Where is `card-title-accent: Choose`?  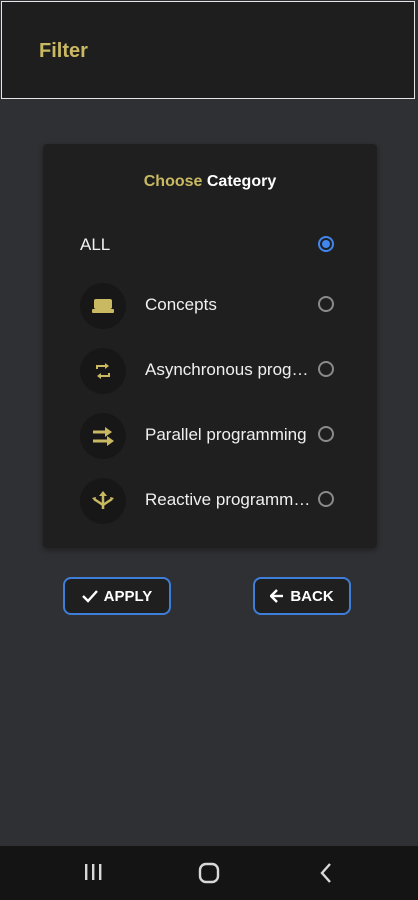
card-title-accent: Choose is located at coordinates (173, 181).